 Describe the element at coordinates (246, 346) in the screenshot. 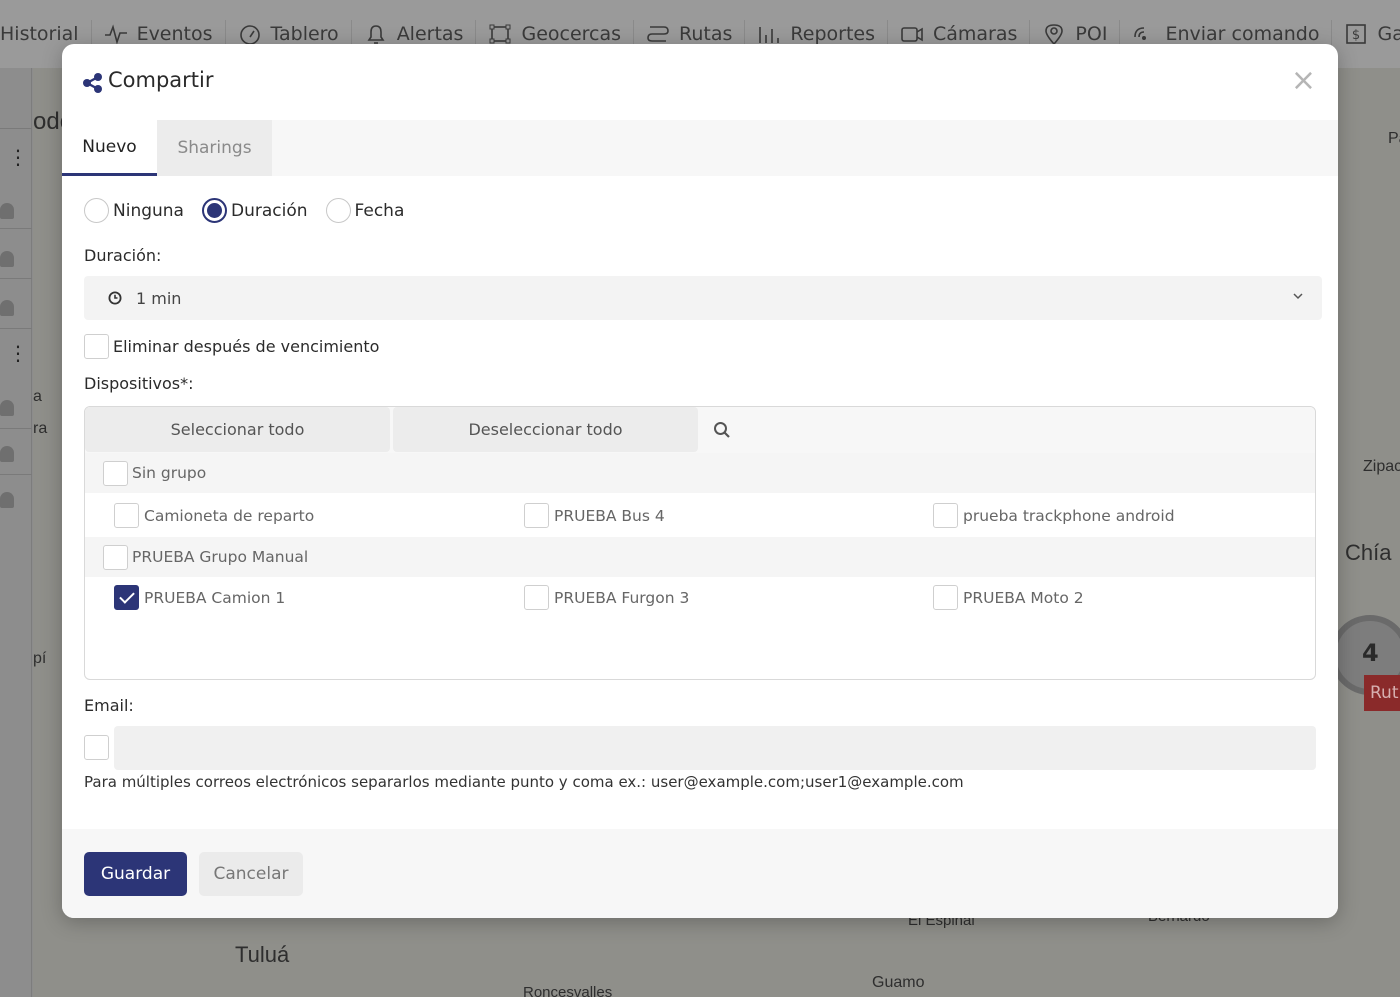

I see `delete-after-expiry-label: Eliminar después de vencimiento` at that location.